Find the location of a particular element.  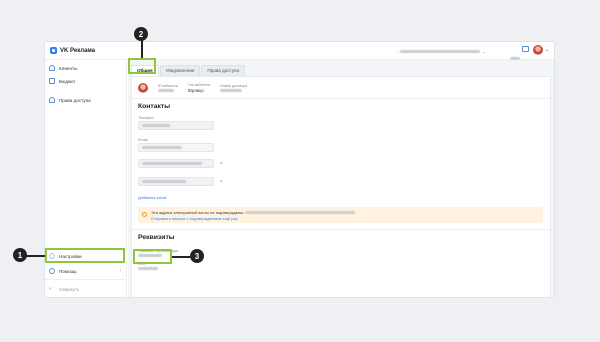

people-icon is located at coordinates (52, 100).